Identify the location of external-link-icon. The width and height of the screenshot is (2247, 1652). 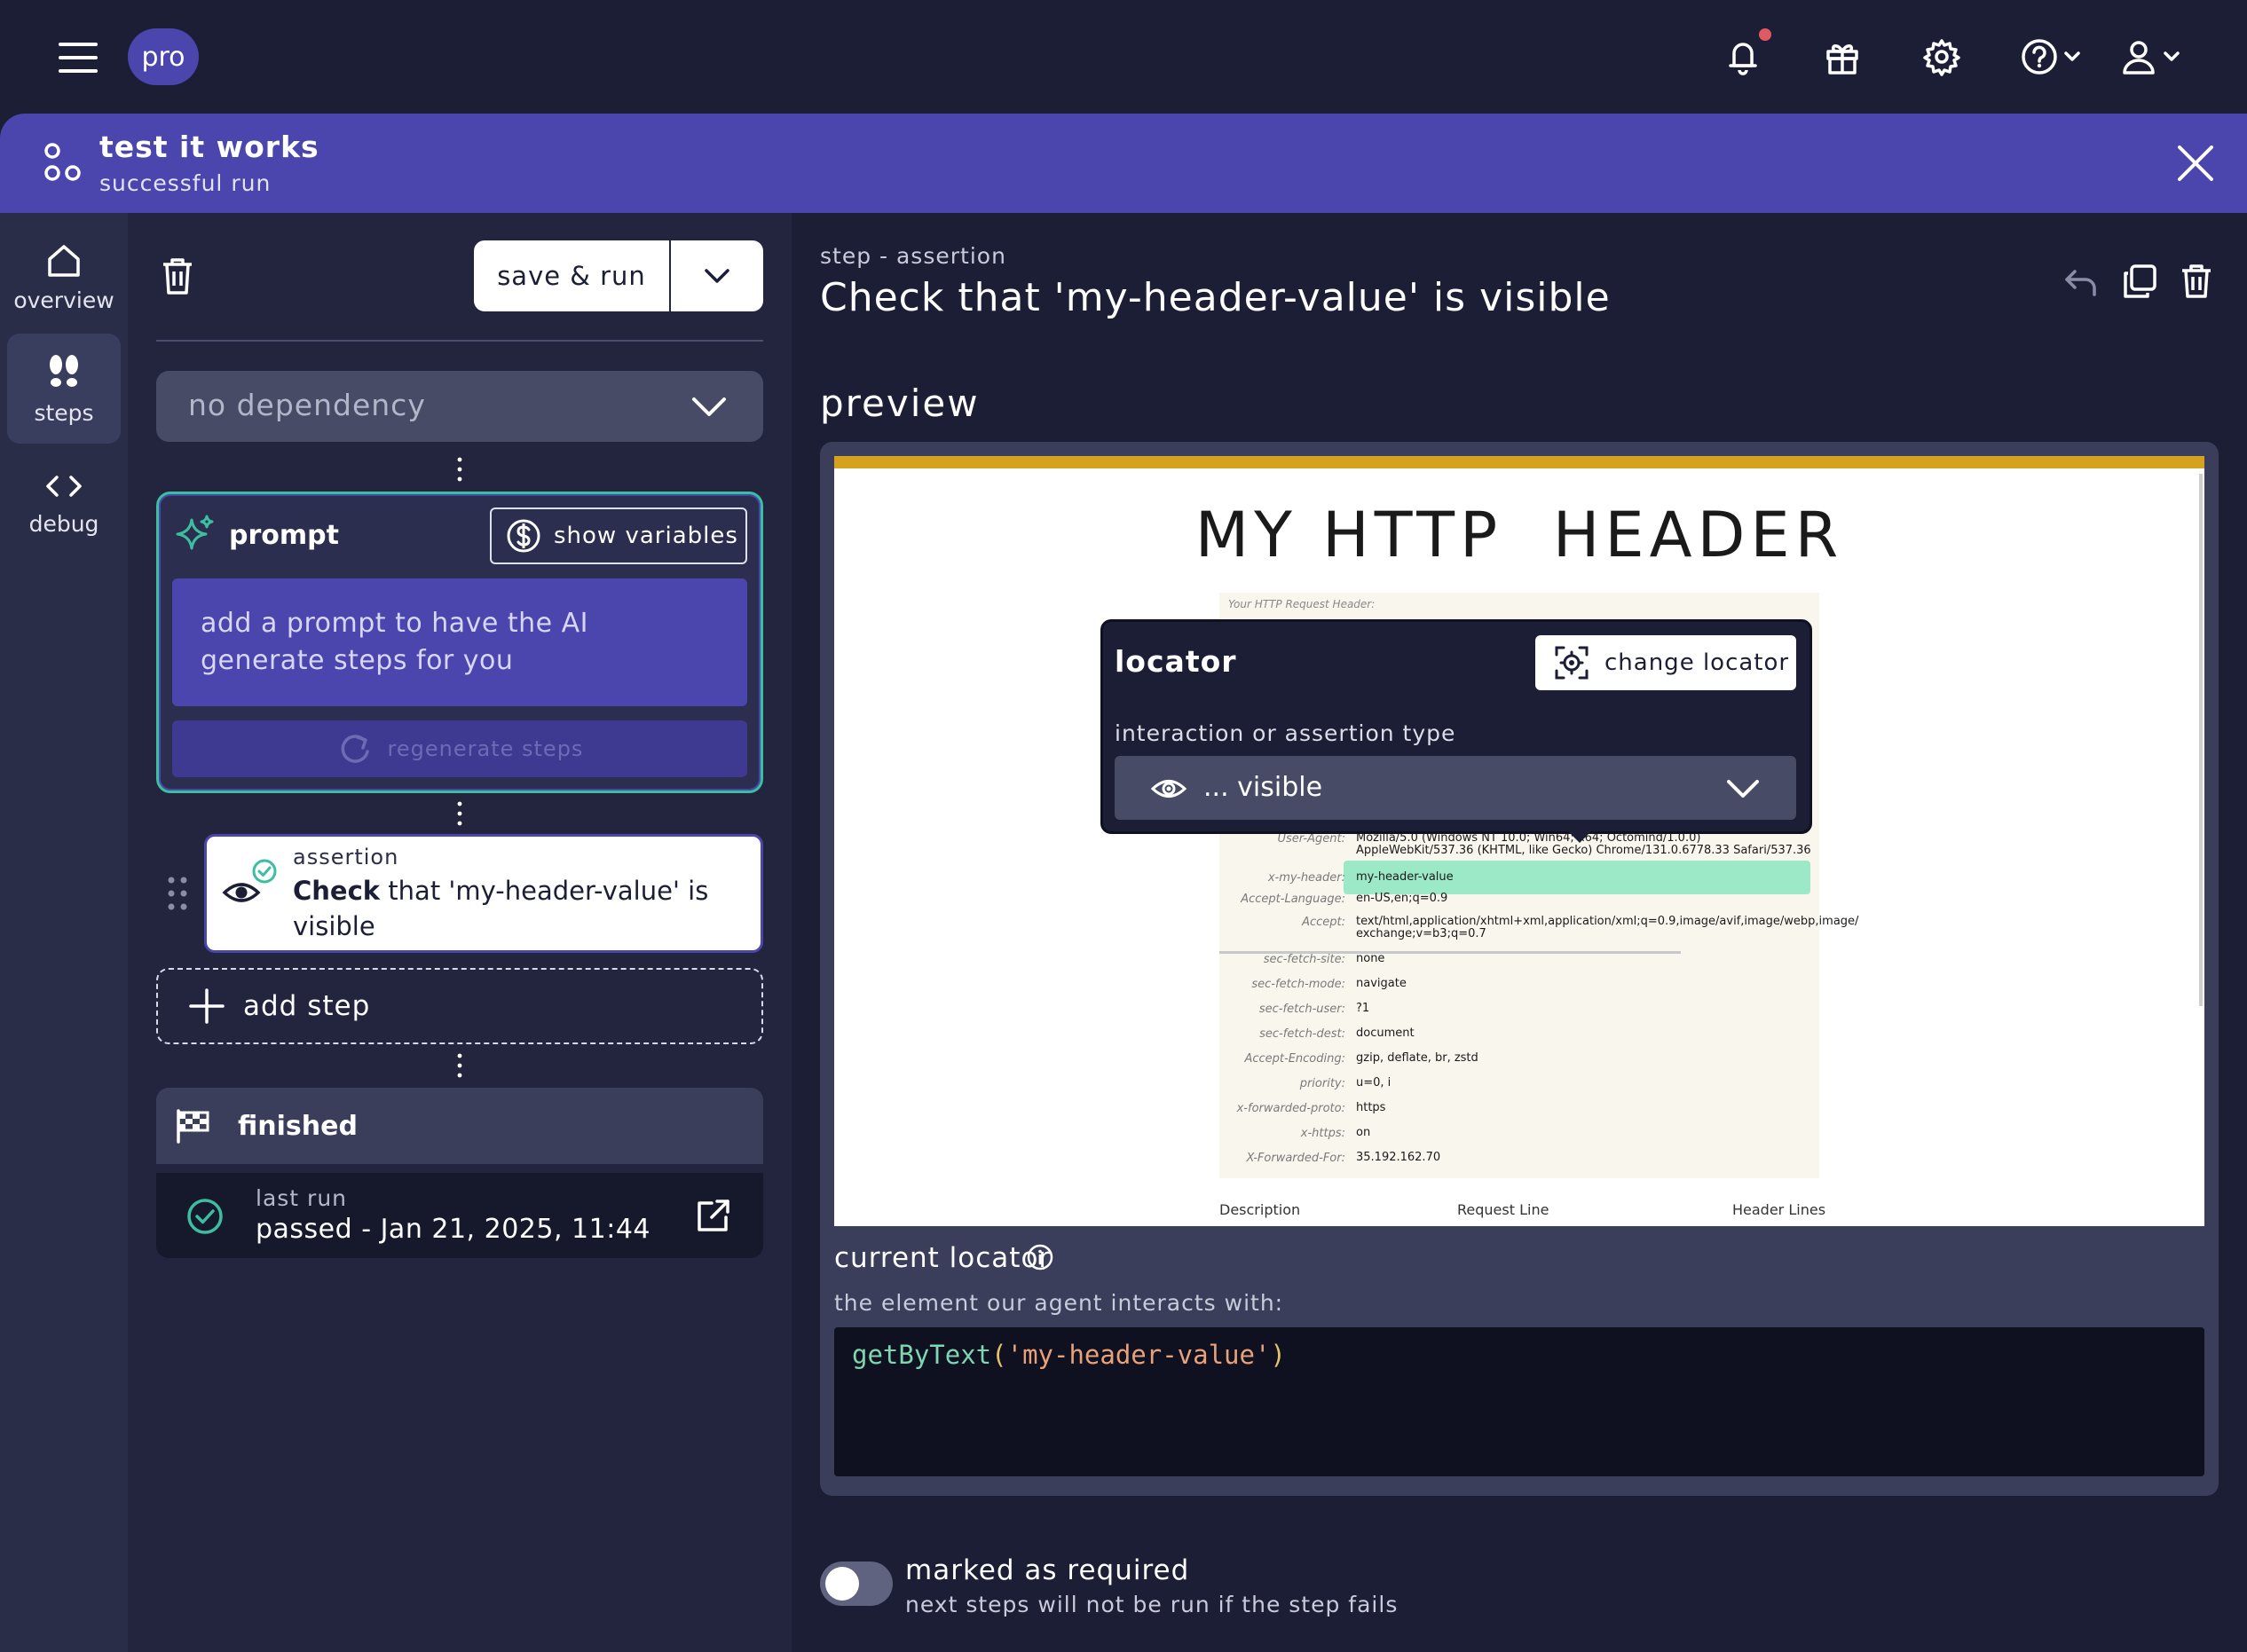
(713, 1215).